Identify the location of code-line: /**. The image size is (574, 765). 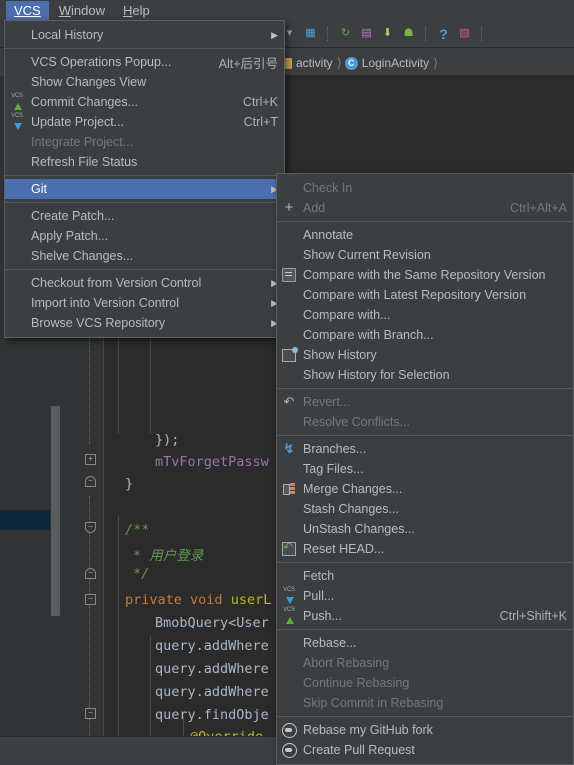
(137, 530).